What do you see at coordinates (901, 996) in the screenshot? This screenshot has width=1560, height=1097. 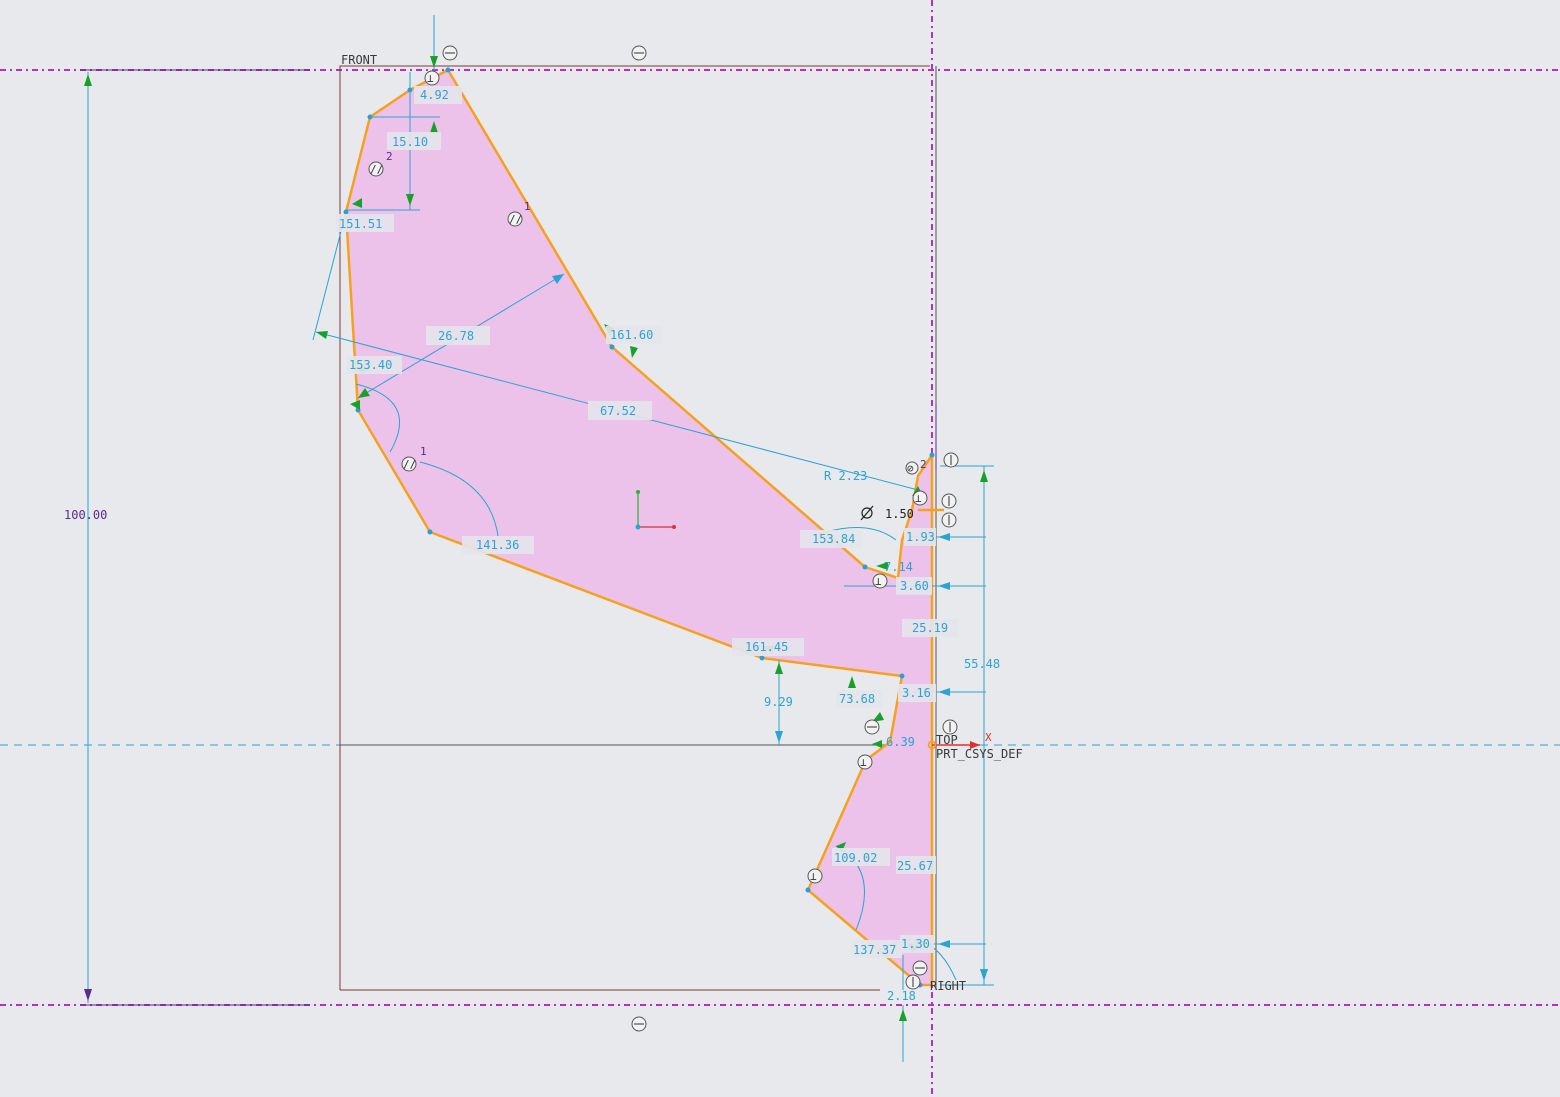 I see `dim-2-18: 2.18` at bounding box center [901, 996].